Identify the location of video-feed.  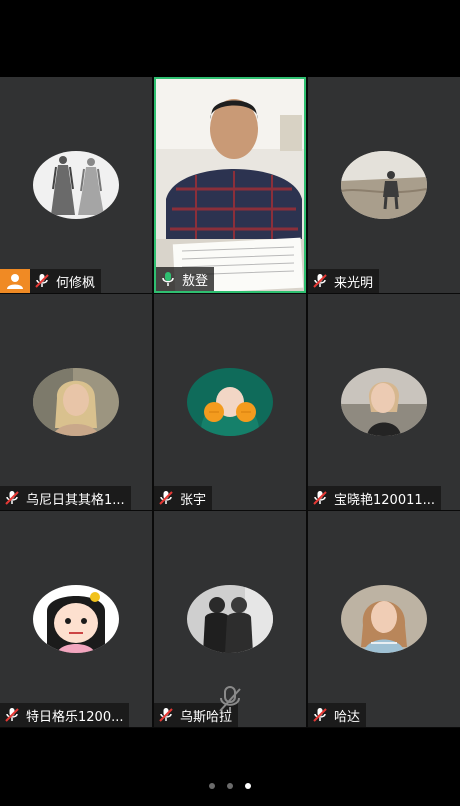
(230, 185).